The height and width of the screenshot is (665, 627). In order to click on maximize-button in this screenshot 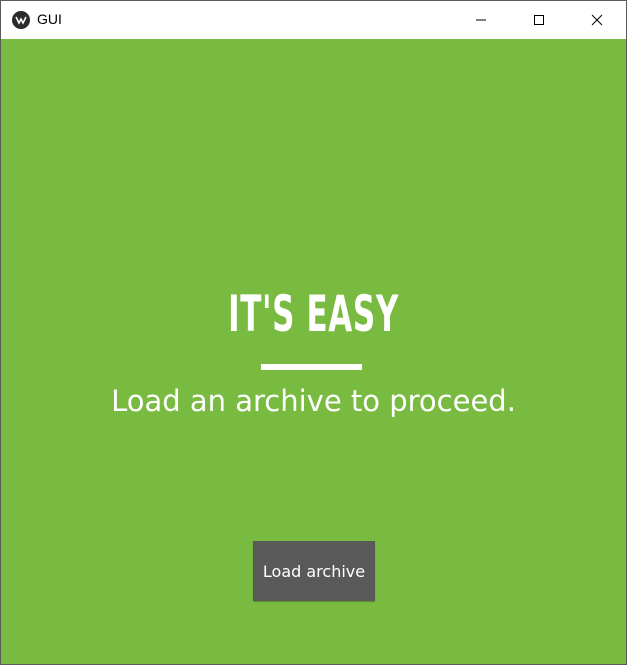, I will do `click(539, 20)`.